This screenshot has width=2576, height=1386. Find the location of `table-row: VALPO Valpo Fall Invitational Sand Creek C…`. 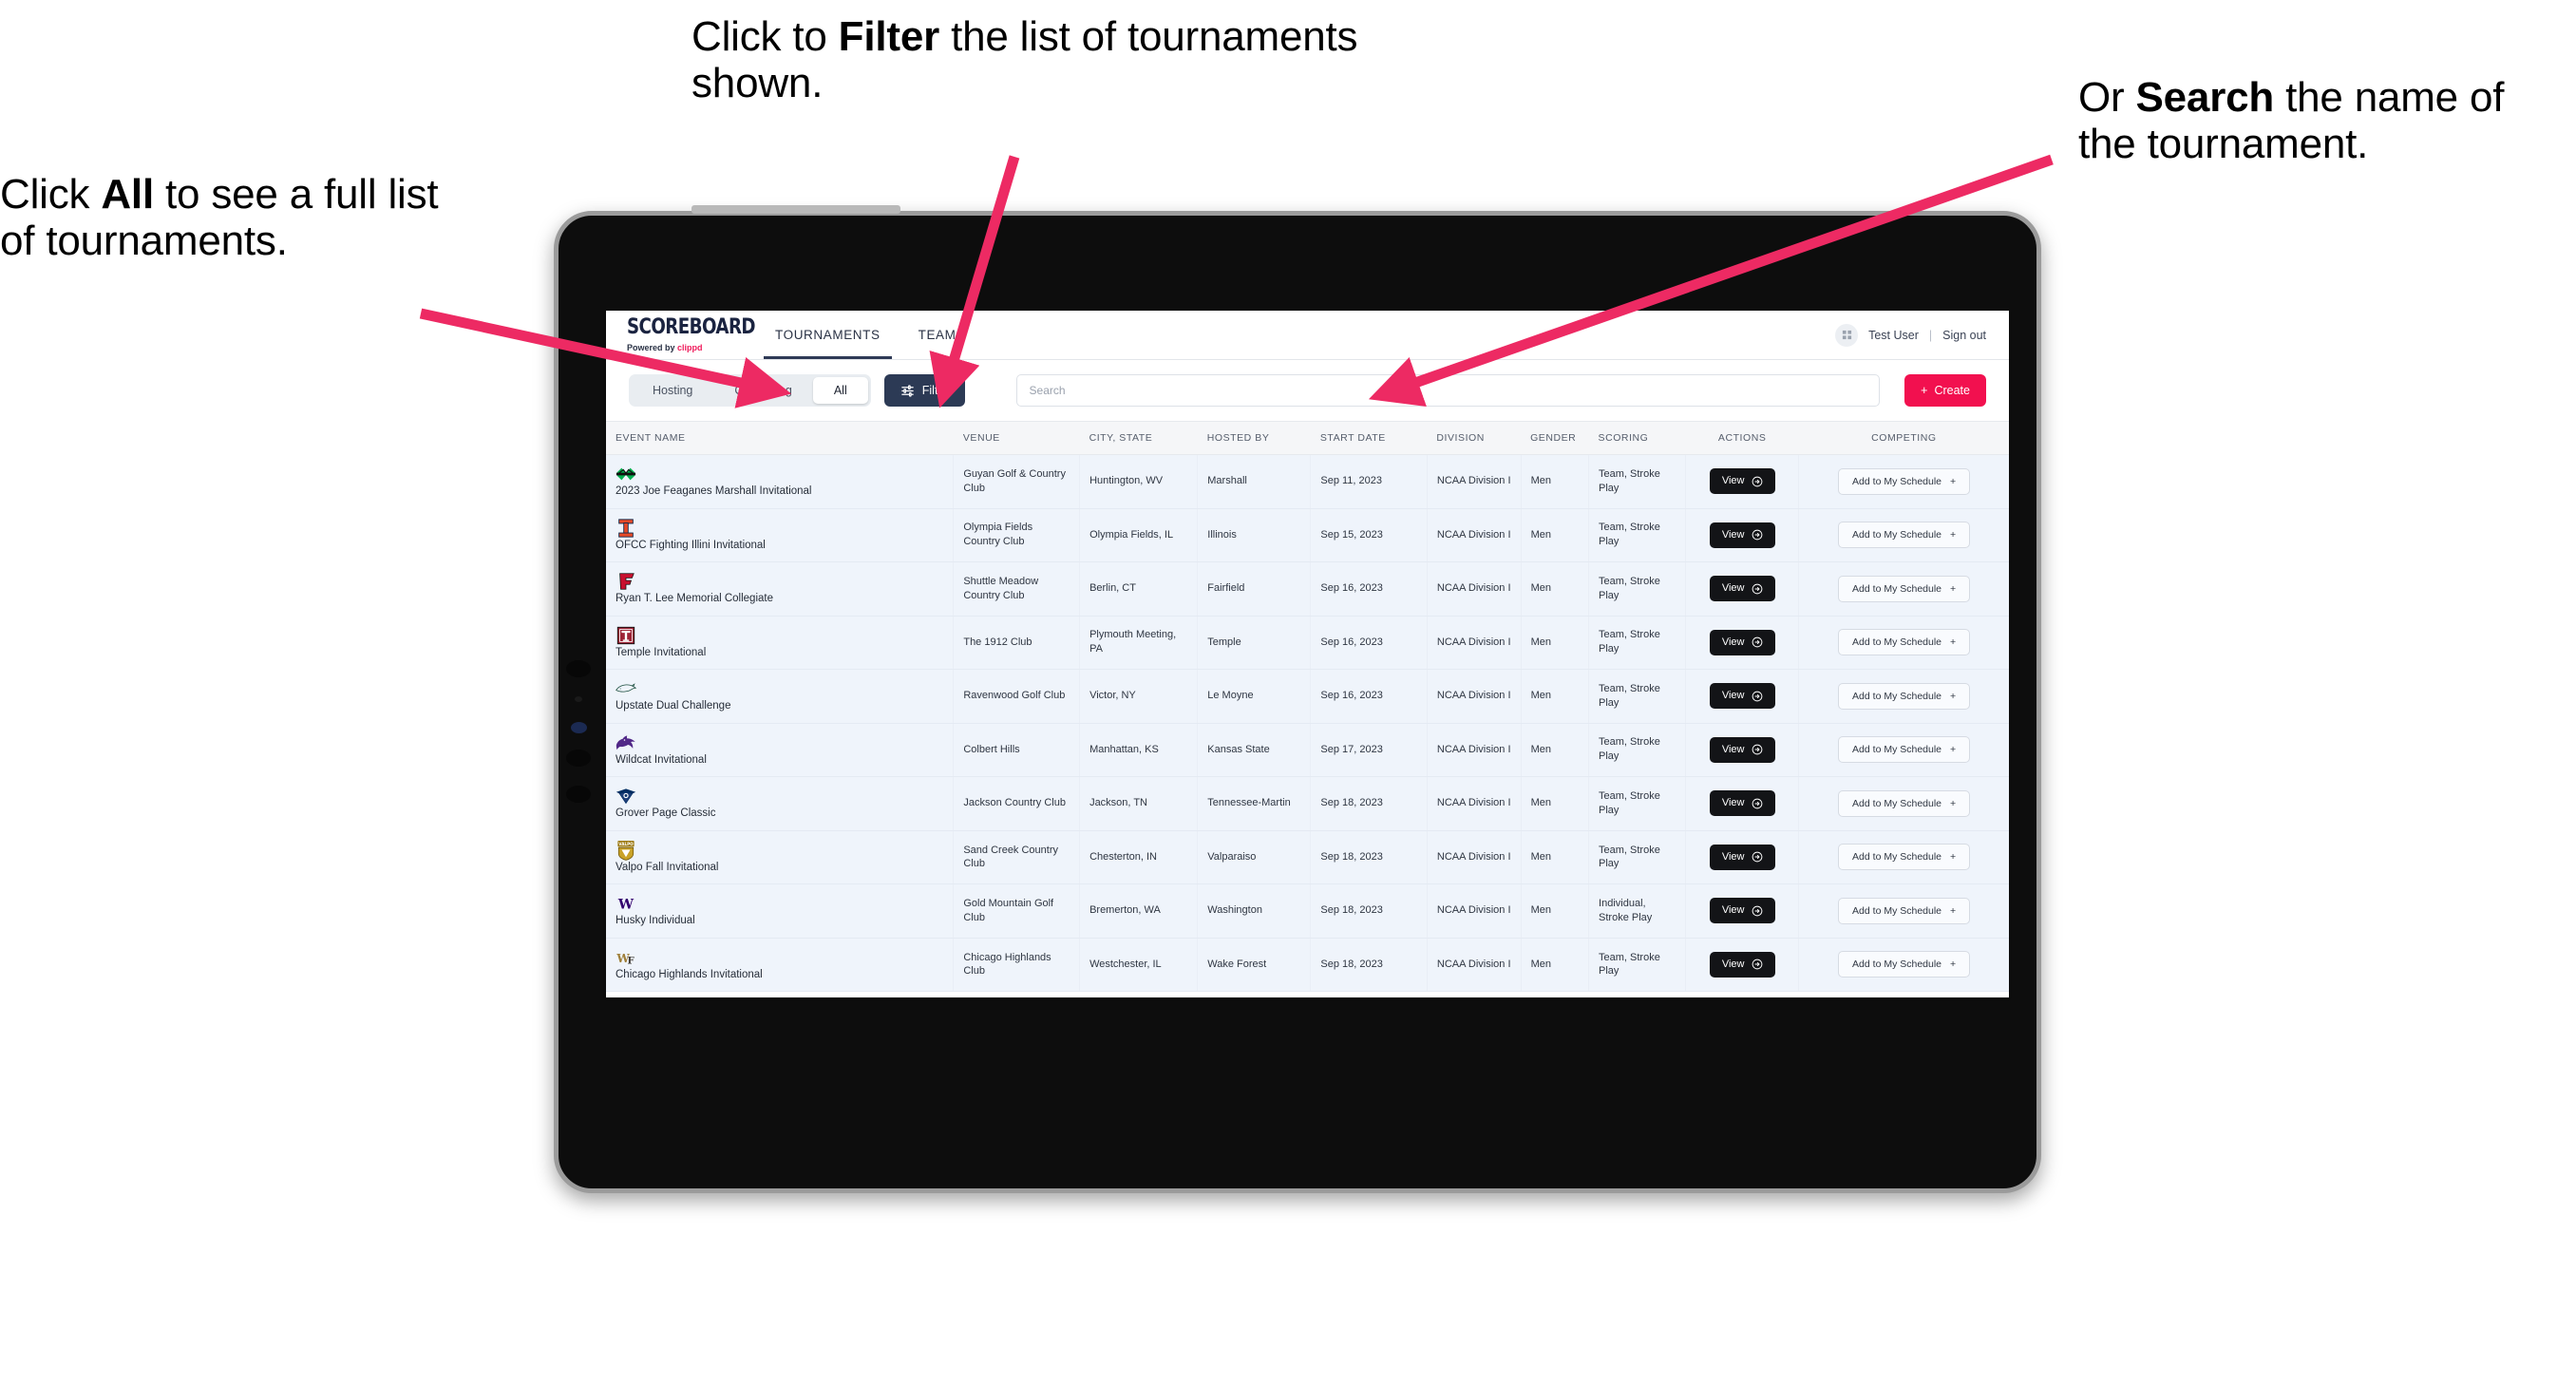

table-row: VALPO Valpo Fall Invitational Sand Creek C… is located at coordinates (1307, 857).